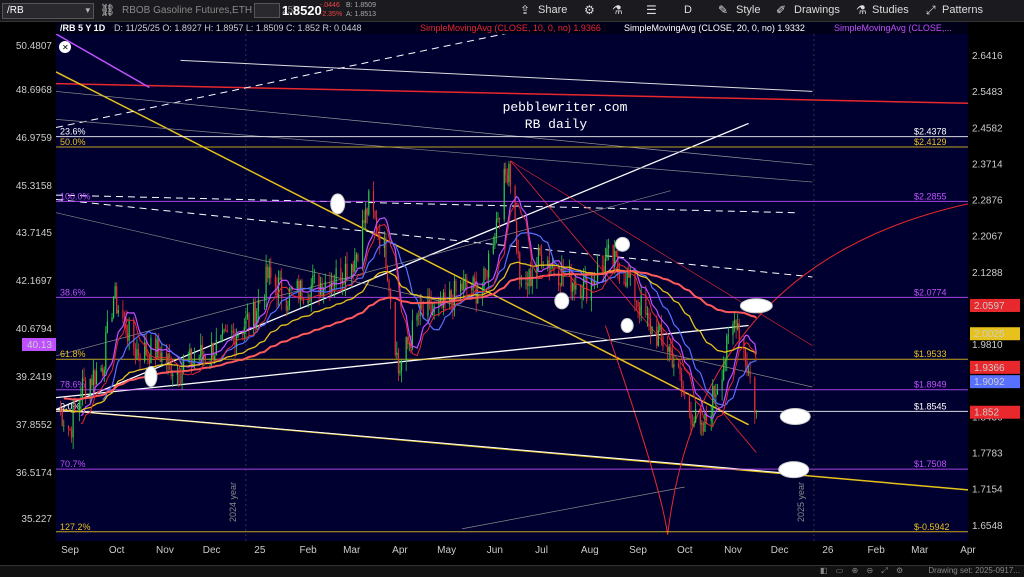  What do you see at coordinates (962, 10) in the screenshot?
I see `patterns-button: Patterns` at bounding box center [962, 10].